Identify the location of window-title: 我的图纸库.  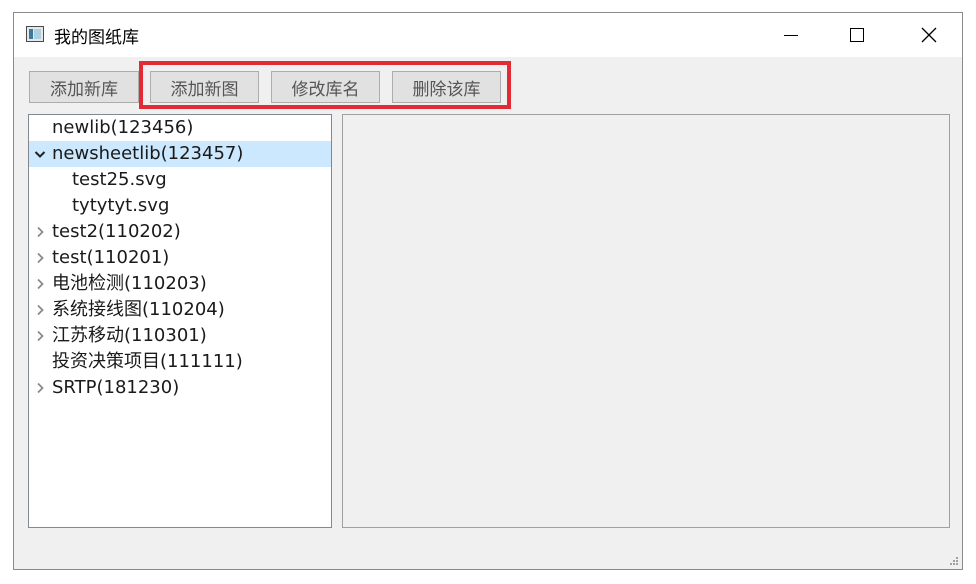
(96, 38).